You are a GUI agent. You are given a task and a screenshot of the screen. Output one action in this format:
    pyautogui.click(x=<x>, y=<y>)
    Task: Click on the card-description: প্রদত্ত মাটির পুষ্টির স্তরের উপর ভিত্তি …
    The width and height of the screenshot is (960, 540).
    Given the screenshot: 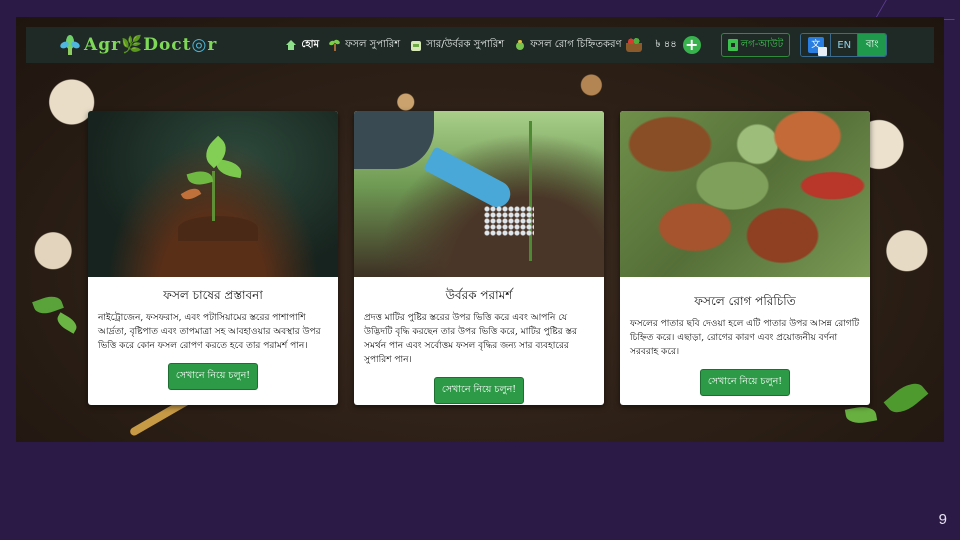 What is the action you would take?
    pyautogui.click(x=470, y=339)
    